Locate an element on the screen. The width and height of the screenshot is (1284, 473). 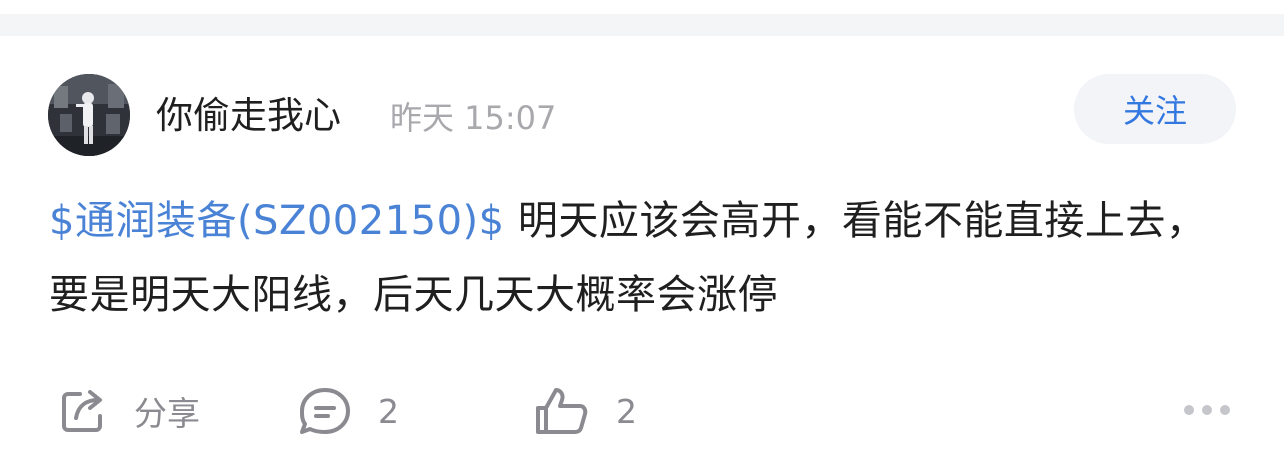
share-button: 分享 is located at coordinates (129, 411).